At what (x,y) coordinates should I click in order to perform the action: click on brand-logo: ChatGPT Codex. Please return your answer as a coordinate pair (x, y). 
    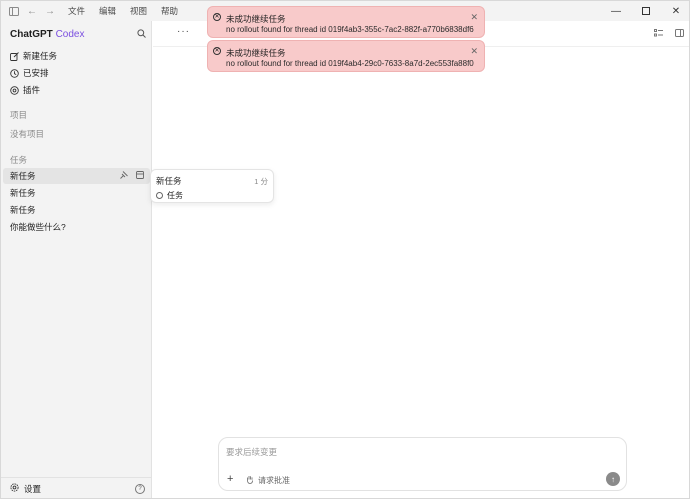
    Looking at the image, I should click on (47, 34).